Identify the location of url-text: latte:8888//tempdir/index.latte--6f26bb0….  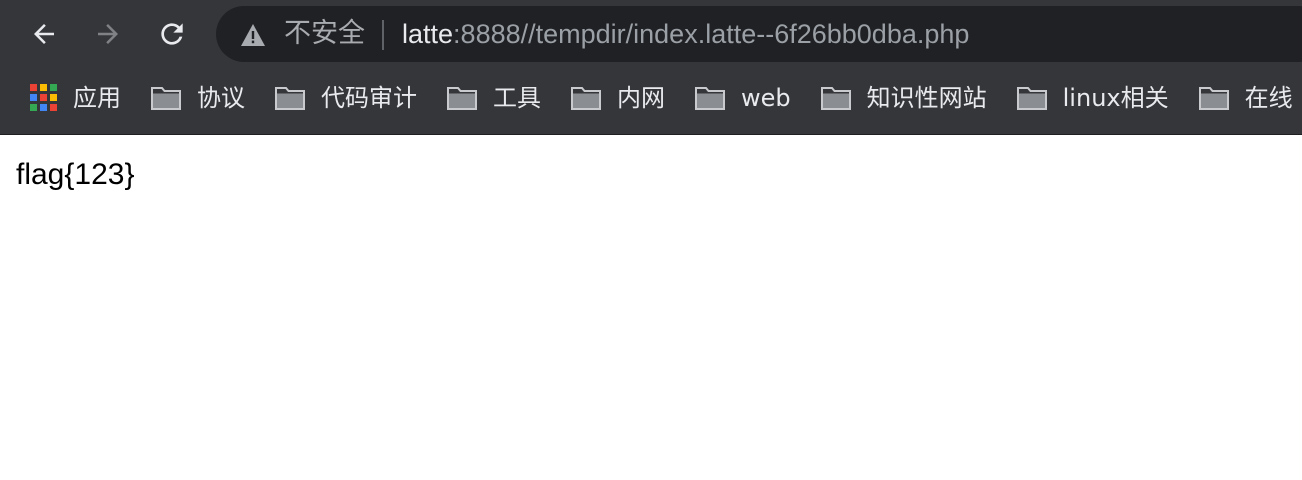
(685, 34).